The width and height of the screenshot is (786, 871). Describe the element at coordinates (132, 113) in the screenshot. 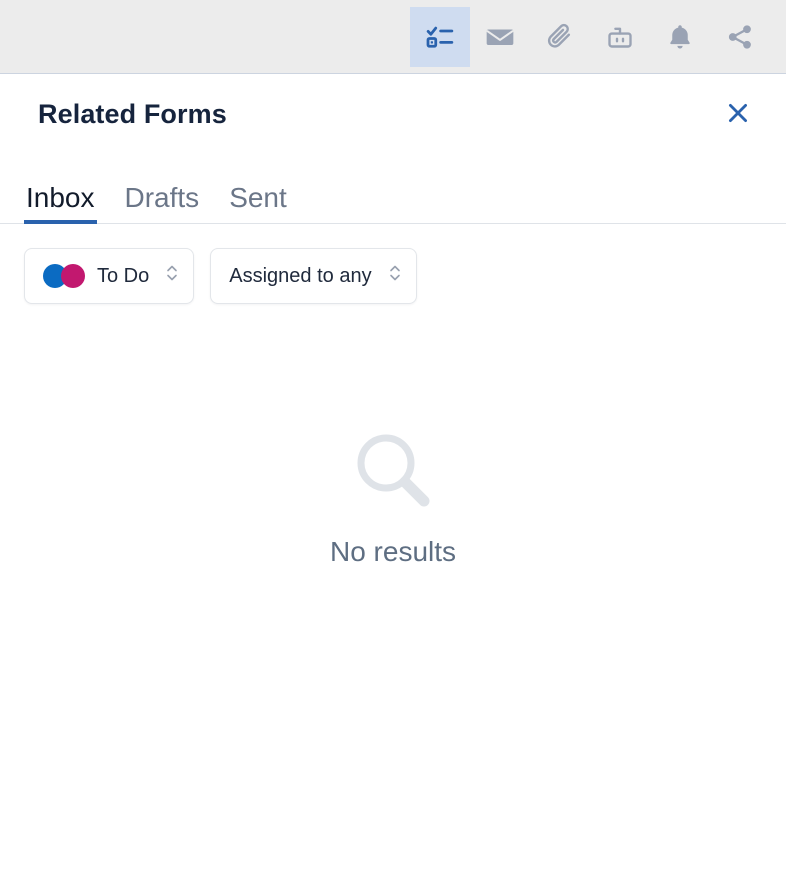

I see `page-title: Related Forms` at that location.